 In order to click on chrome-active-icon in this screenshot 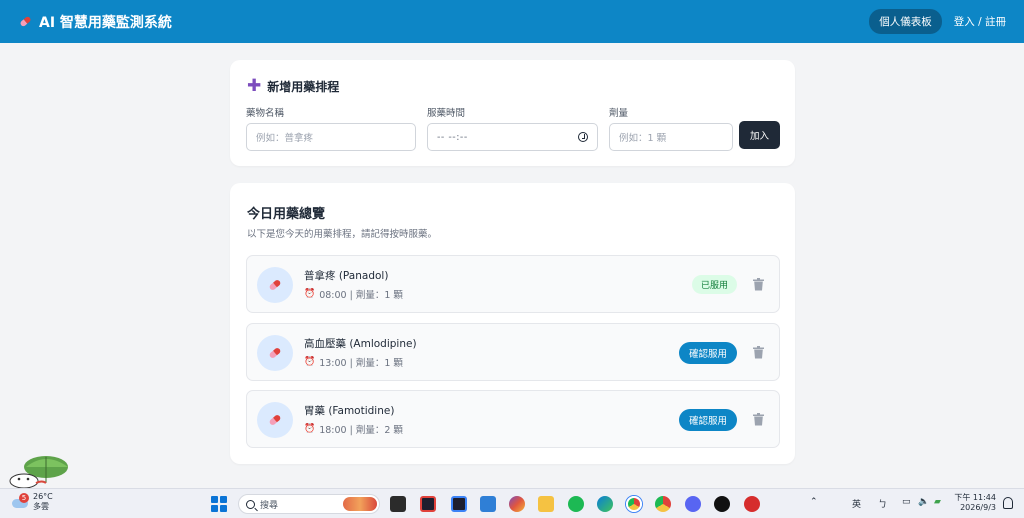, I will do `click(634, 504)`.